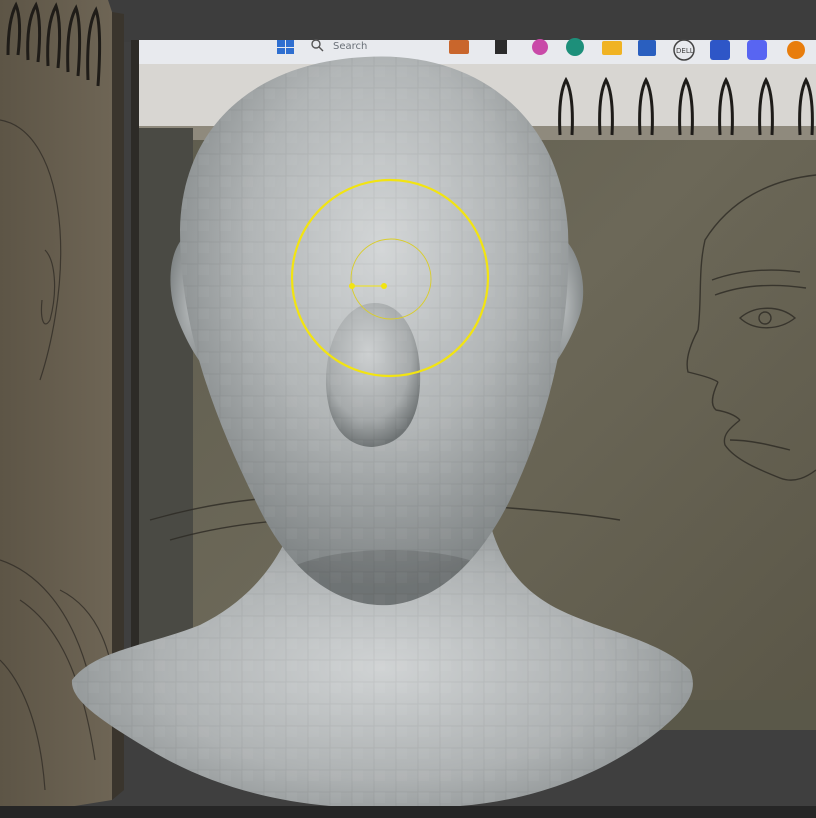 Image resolution: width=816 pixels, height=818 pixels. I want to click on dell-logo-text: DELL, so click(685, 51).